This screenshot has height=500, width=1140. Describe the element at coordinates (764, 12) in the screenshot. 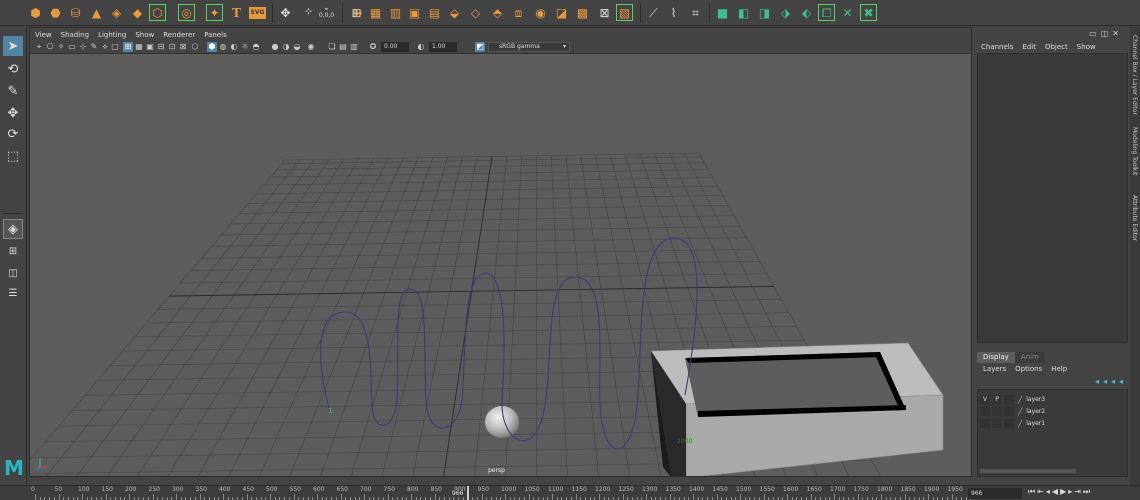

I see `ring-icon: ◨` at that location.